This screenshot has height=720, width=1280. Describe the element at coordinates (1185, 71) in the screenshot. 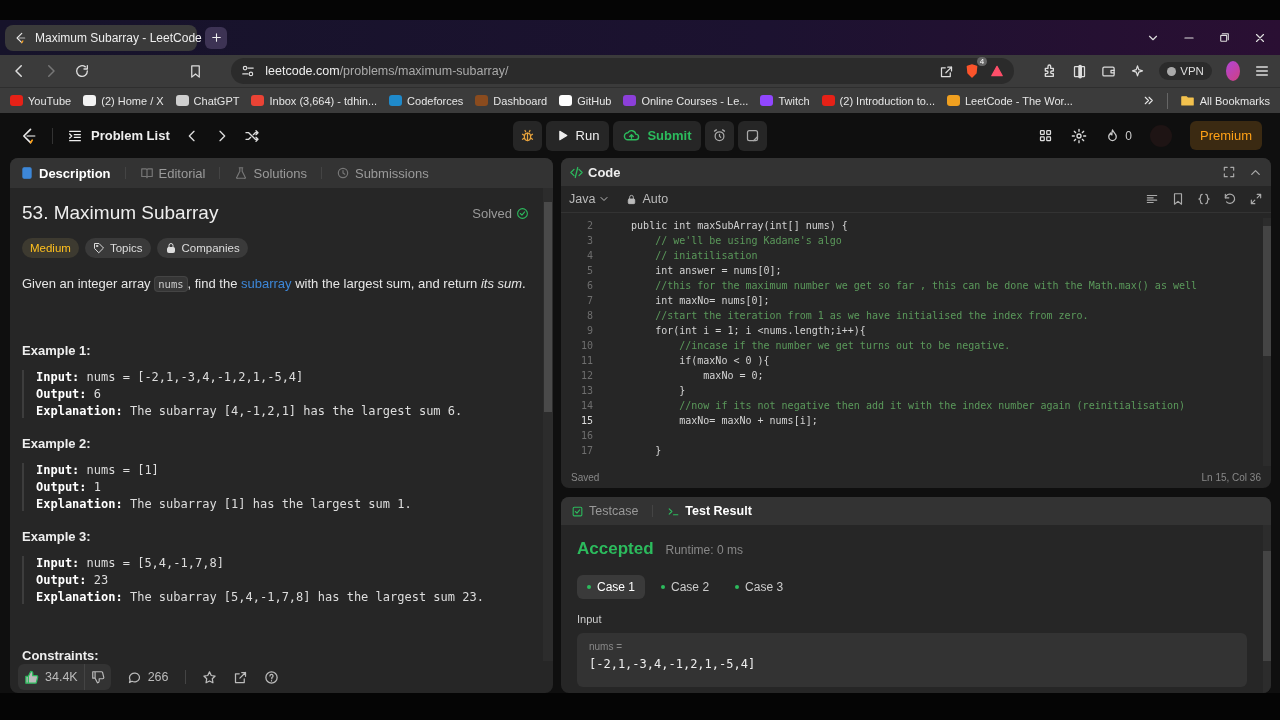

I see `vpn-button: VPN` at that location.